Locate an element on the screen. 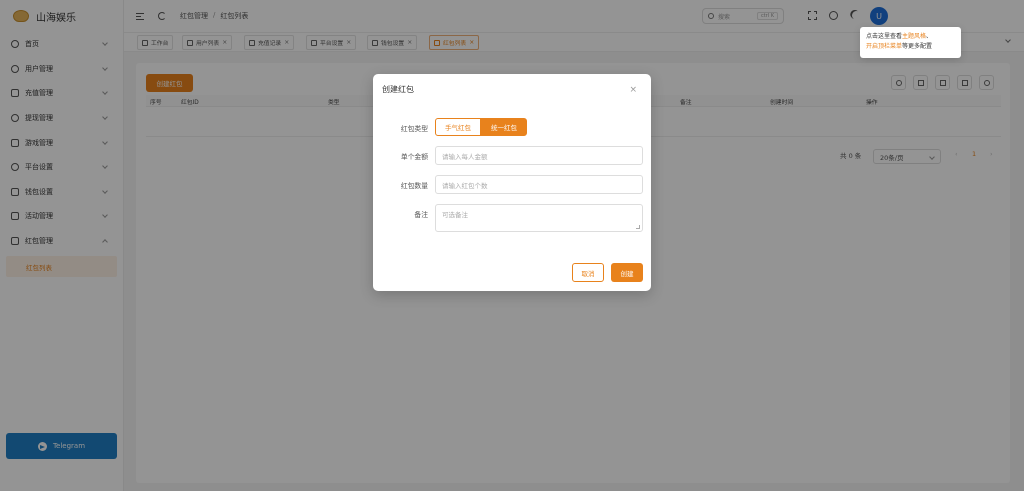  option-label: 手气红包 is located at coordinates (458, 128).